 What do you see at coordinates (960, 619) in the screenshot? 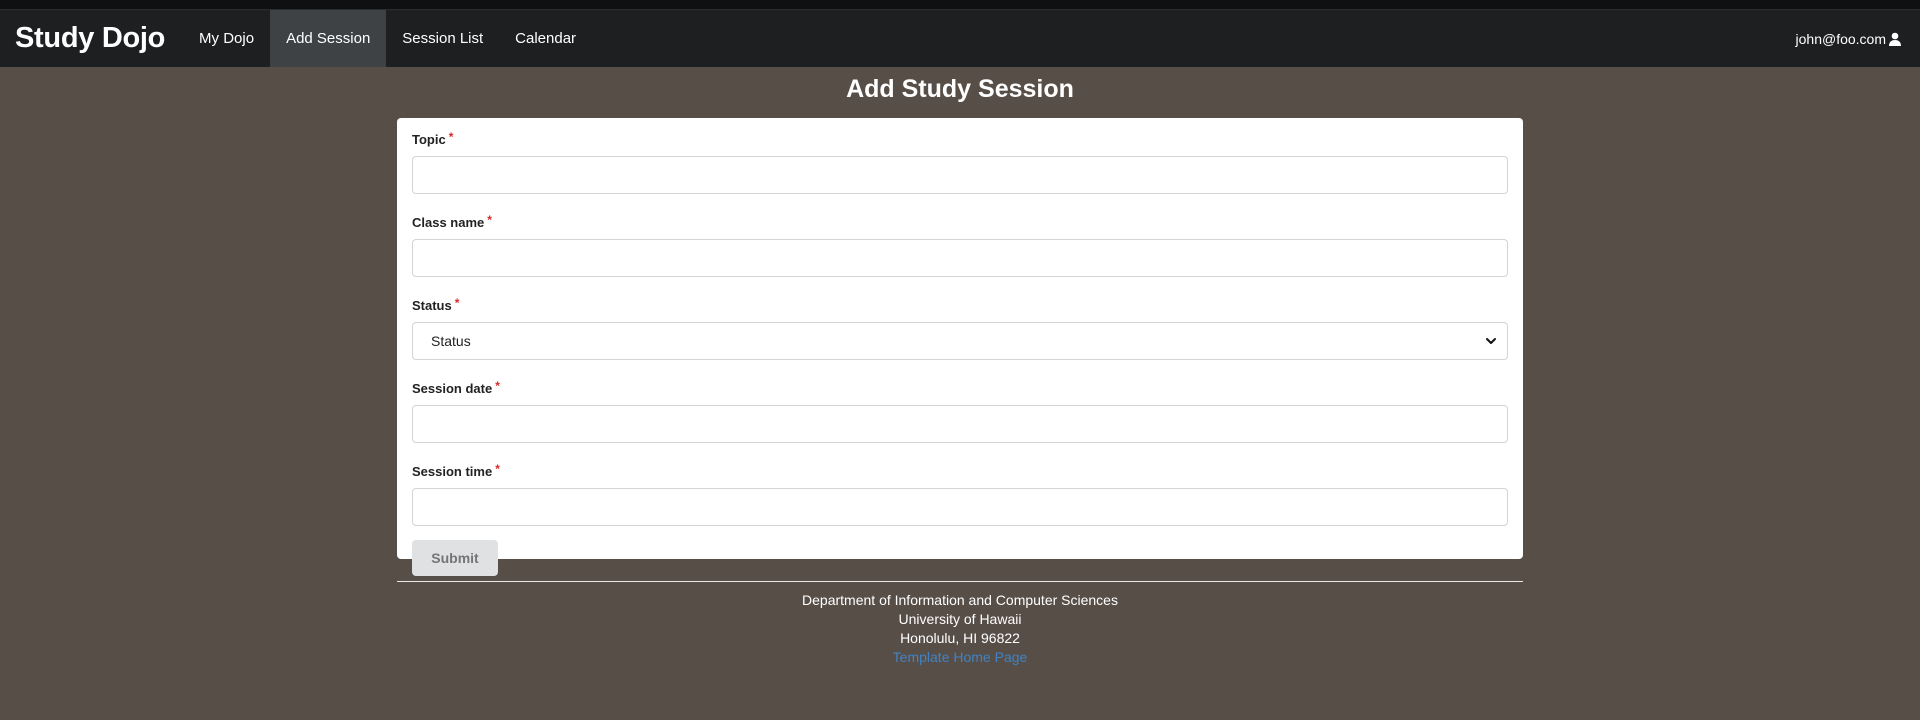
I see `footer-university: University of Hawaii` at bounding box center [960, 619].